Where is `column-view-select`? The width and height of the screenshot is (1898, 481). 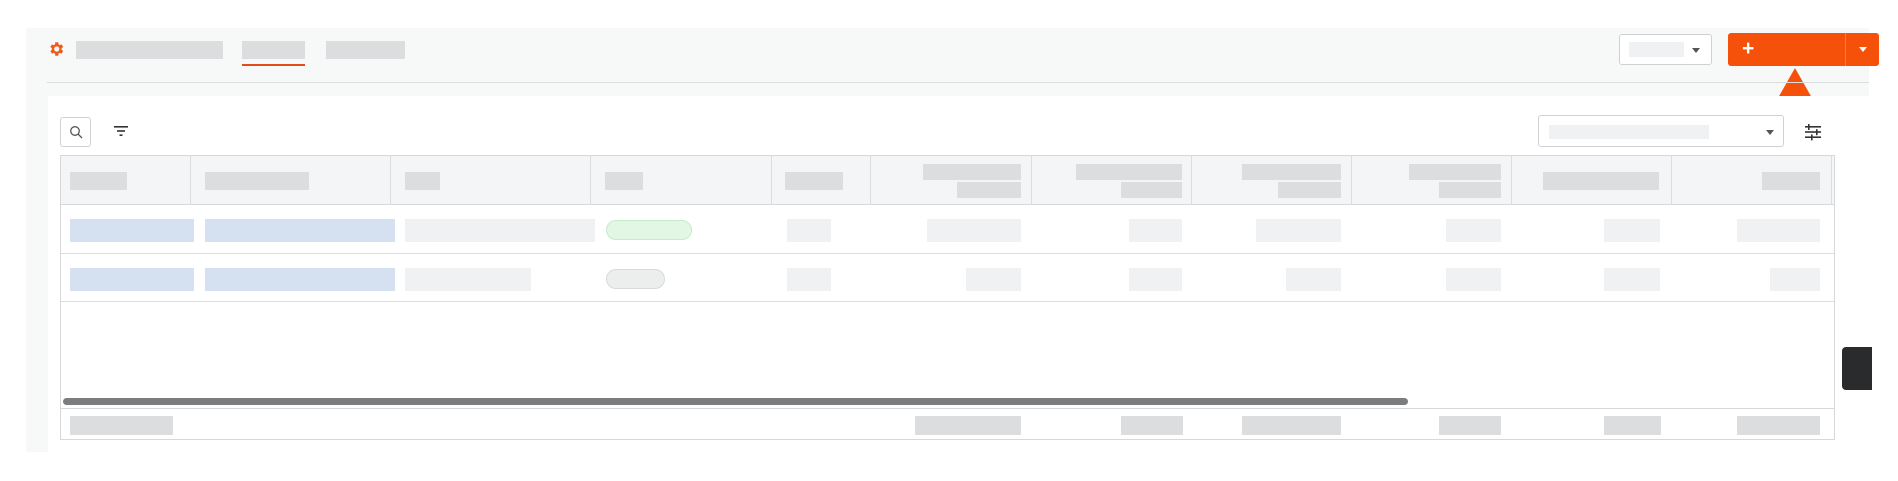 column-view-select is located at coordinates (1661, 131).